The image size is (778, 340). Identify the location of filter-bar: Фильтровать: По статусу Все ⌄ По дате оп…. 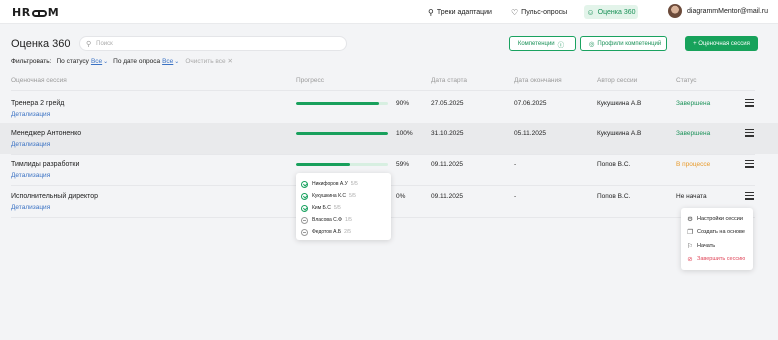
(122, 61).